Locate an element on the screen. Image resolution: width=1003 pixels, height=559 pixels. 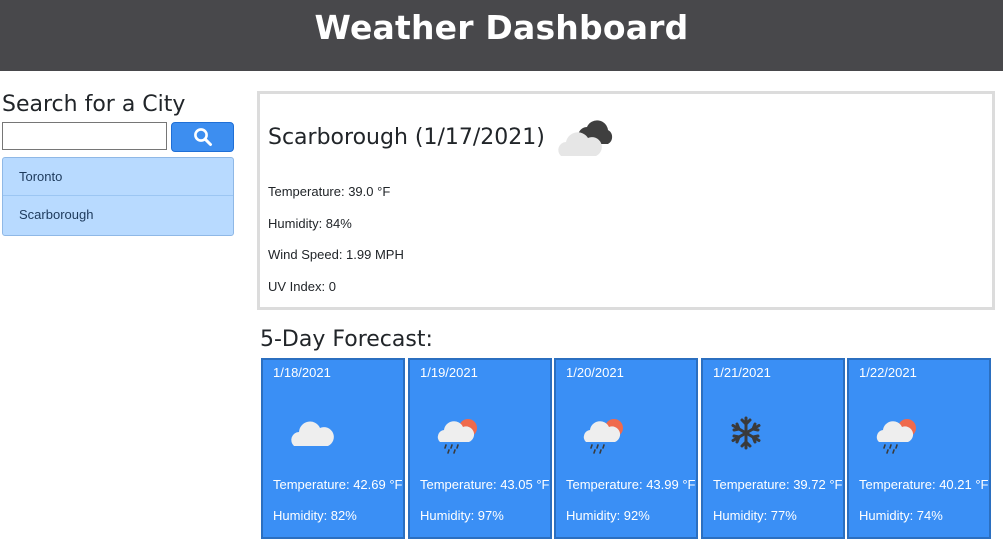
forecast-temperature: Temperature: 43.99 °F is located at coordinates (631, 484).